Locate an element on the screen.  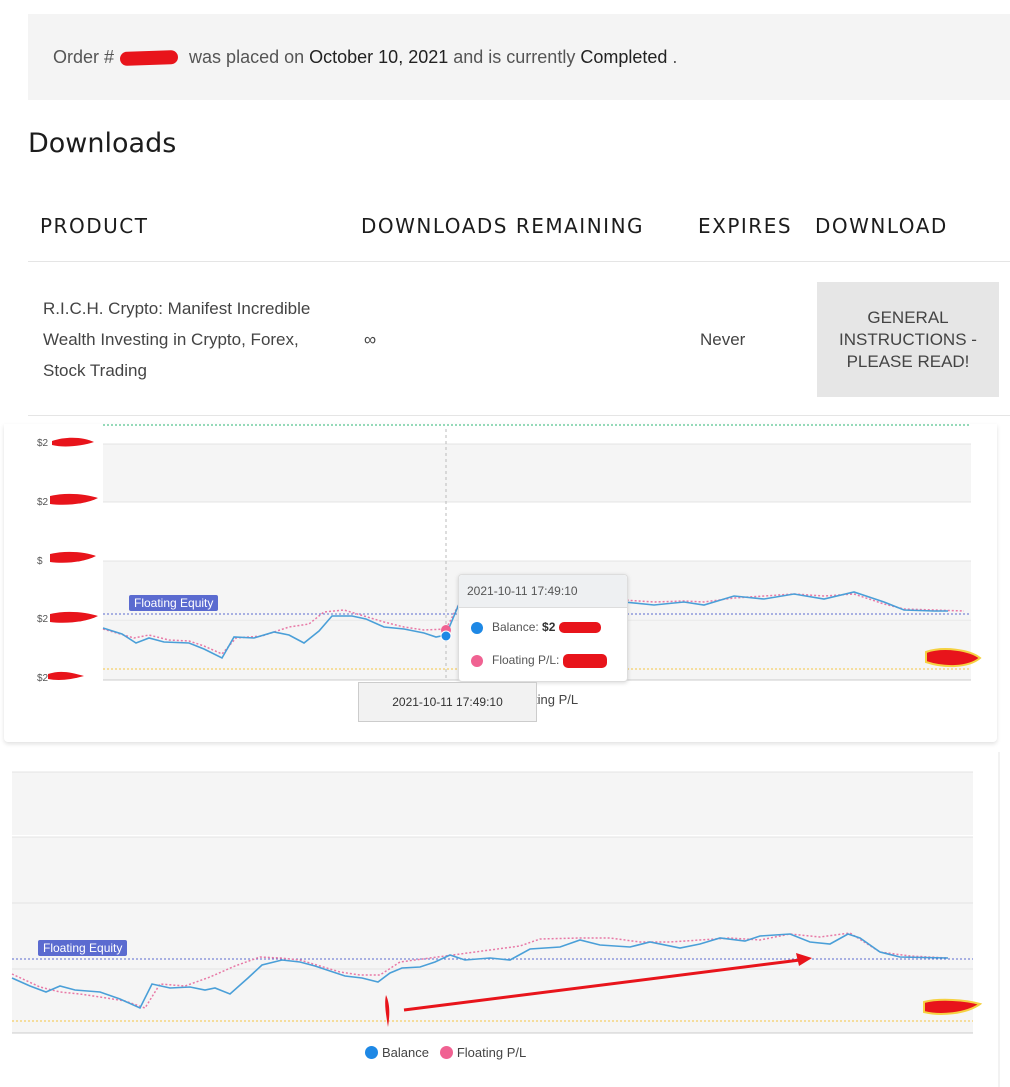
chart-1-legend-partial: ting P/L is located at coordinates (556, 699).